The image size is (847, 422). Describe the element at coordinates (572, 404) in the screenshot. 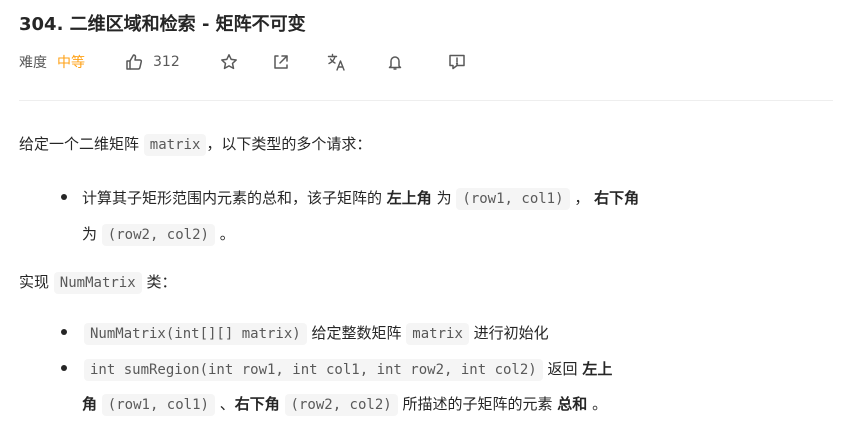

I see `bold-sum: 总和` at that location.